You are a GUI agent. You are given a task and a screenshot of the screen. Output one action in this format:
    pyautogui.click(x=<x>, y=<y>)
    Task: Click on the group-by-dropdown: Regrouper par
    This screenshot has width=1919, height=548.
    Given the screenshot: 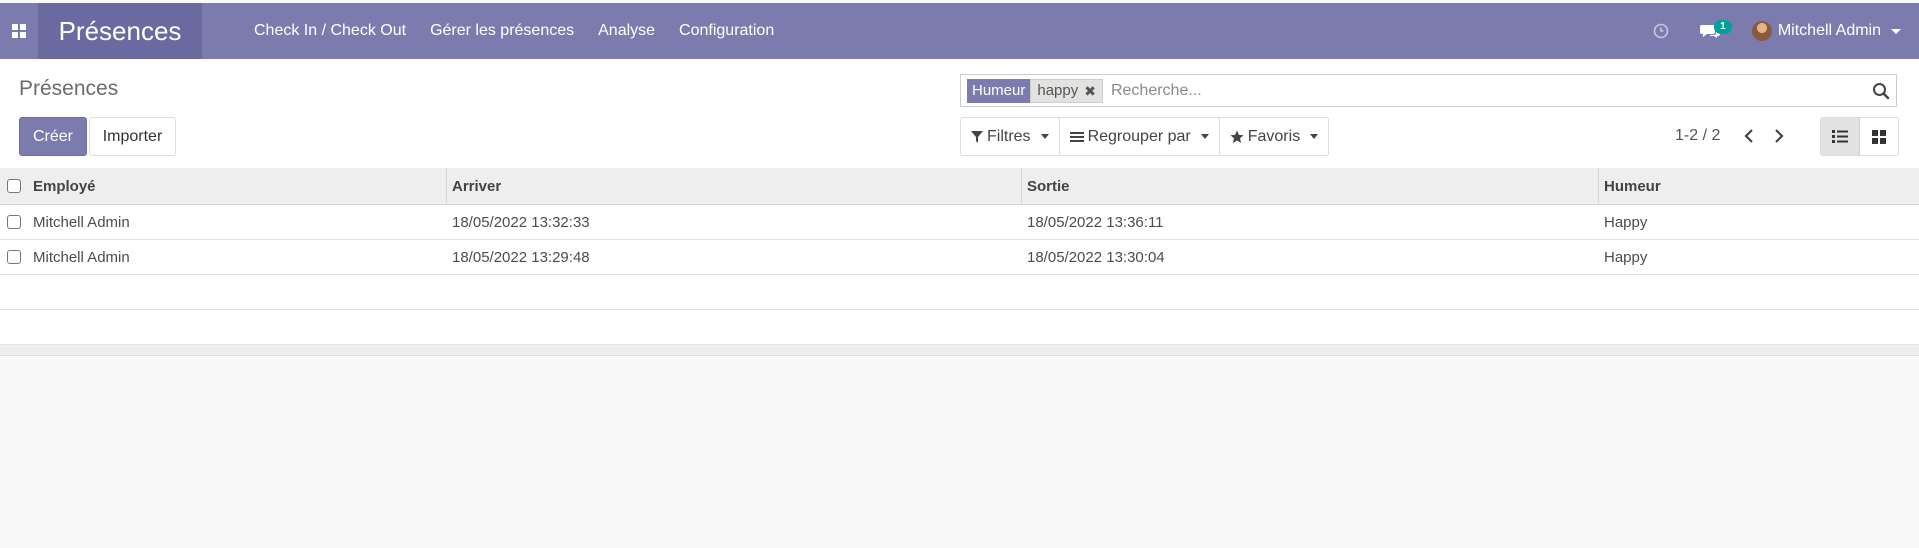 What is the action you would take?
    pyautogui.click(x=1140, y=136)
    